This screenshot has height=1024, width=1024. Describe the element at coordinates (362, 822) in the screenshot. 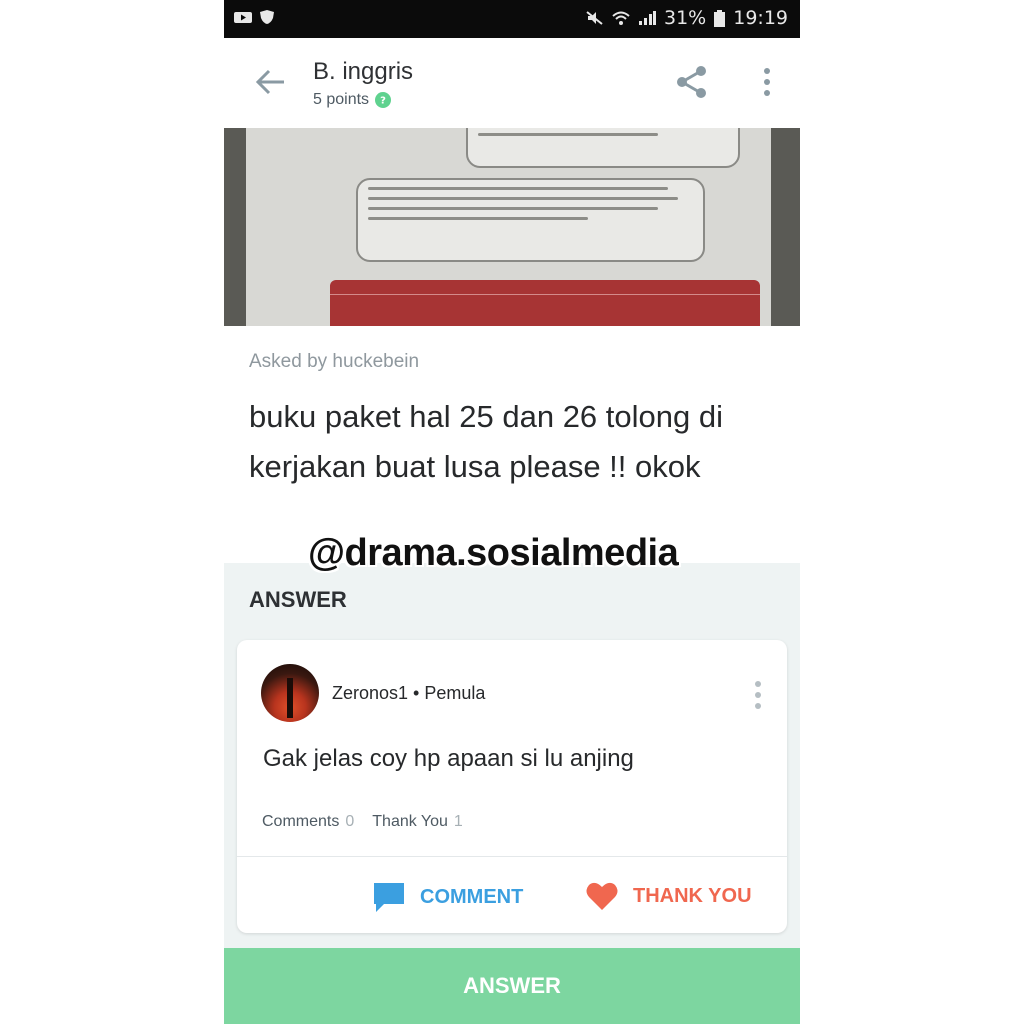

I see `answer-stats: Comments 0 Thank You 1` at that location.